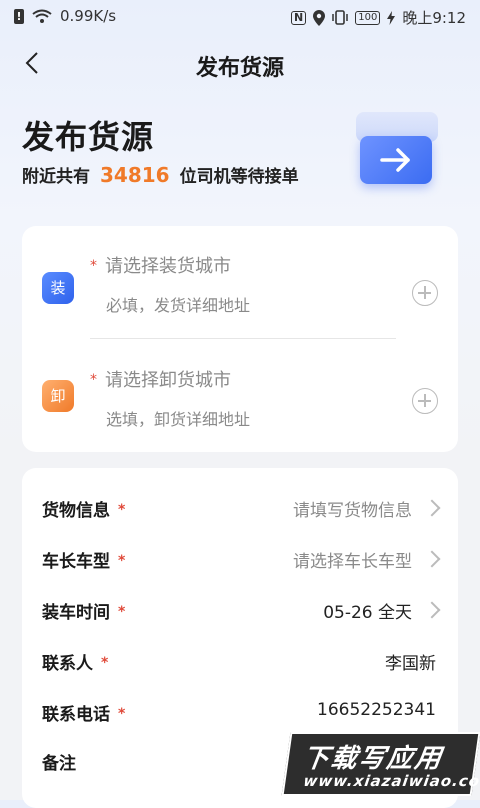  What do you see at coordinates (240, 609) in the screenshot?
I see `loading-time-row: 装车时间 * 05-26 全天` at bounding box center [240, 609].